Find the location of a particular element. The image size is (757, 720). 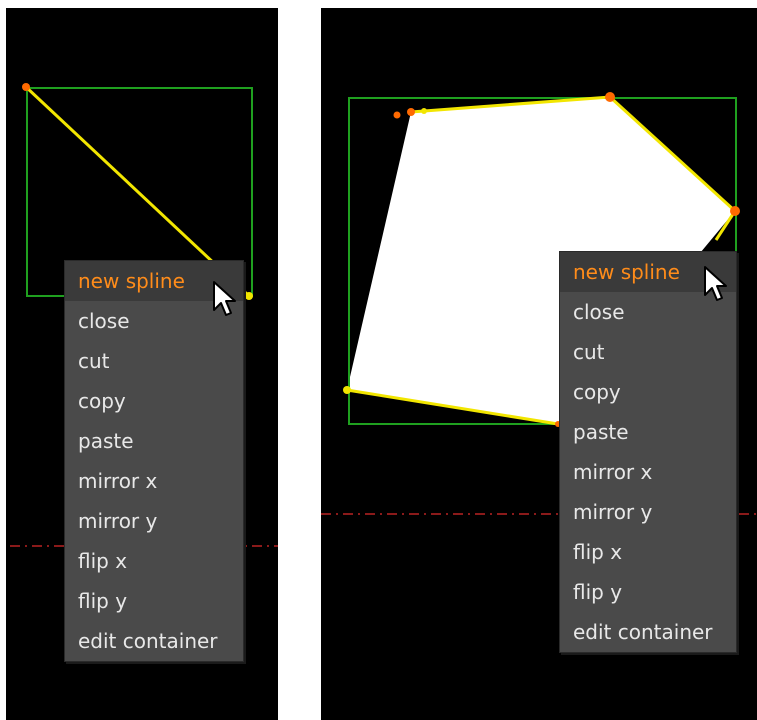

panel-gap is located at coordinates (299, 360).